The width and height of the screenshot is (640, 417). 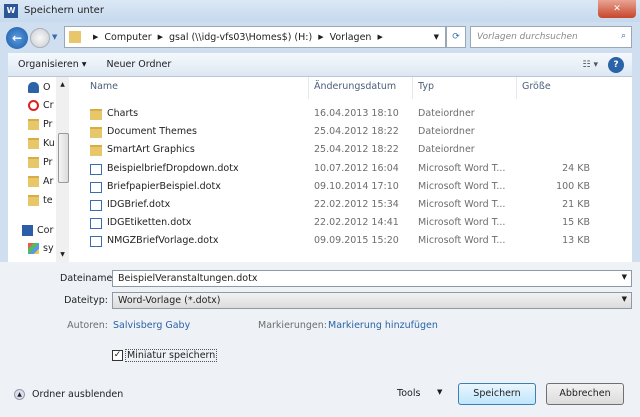 I want to click on computer-icon, so click(x=27, y=230).